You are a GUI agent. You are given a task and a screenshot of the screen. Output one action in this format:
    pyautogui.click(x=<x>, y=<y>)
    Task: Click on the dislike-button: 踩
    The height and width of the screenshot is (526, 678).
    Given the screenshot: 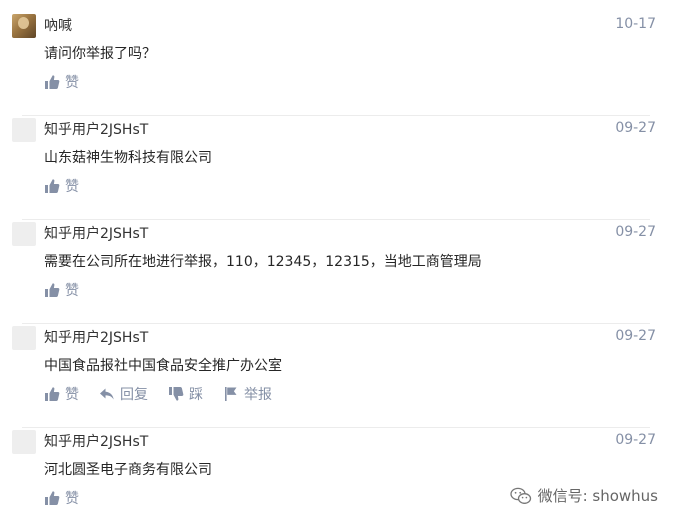 What is the action you would take?
    pyautogui.click(x=185, y=394)
    